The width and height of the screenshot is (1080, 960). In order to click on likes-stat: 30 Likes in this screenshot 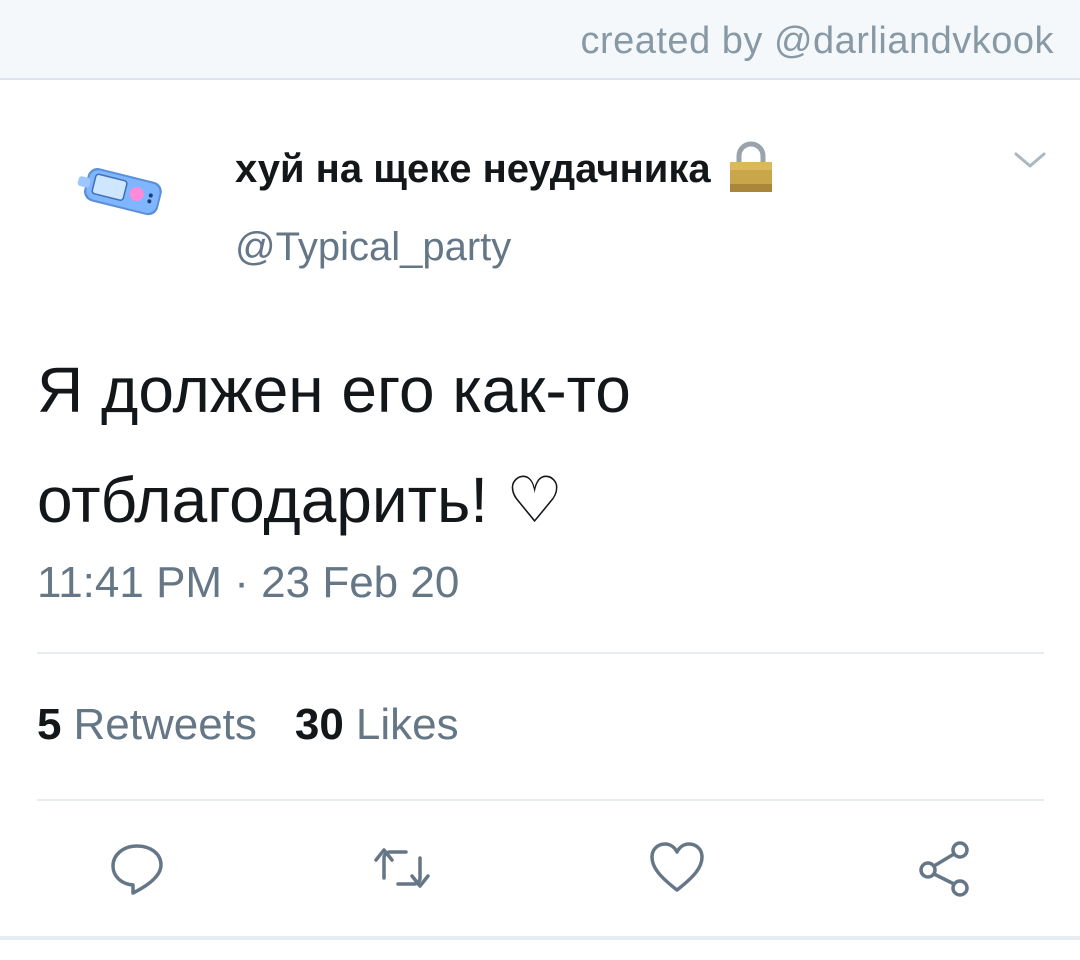, I will do `click(377, 725)`.